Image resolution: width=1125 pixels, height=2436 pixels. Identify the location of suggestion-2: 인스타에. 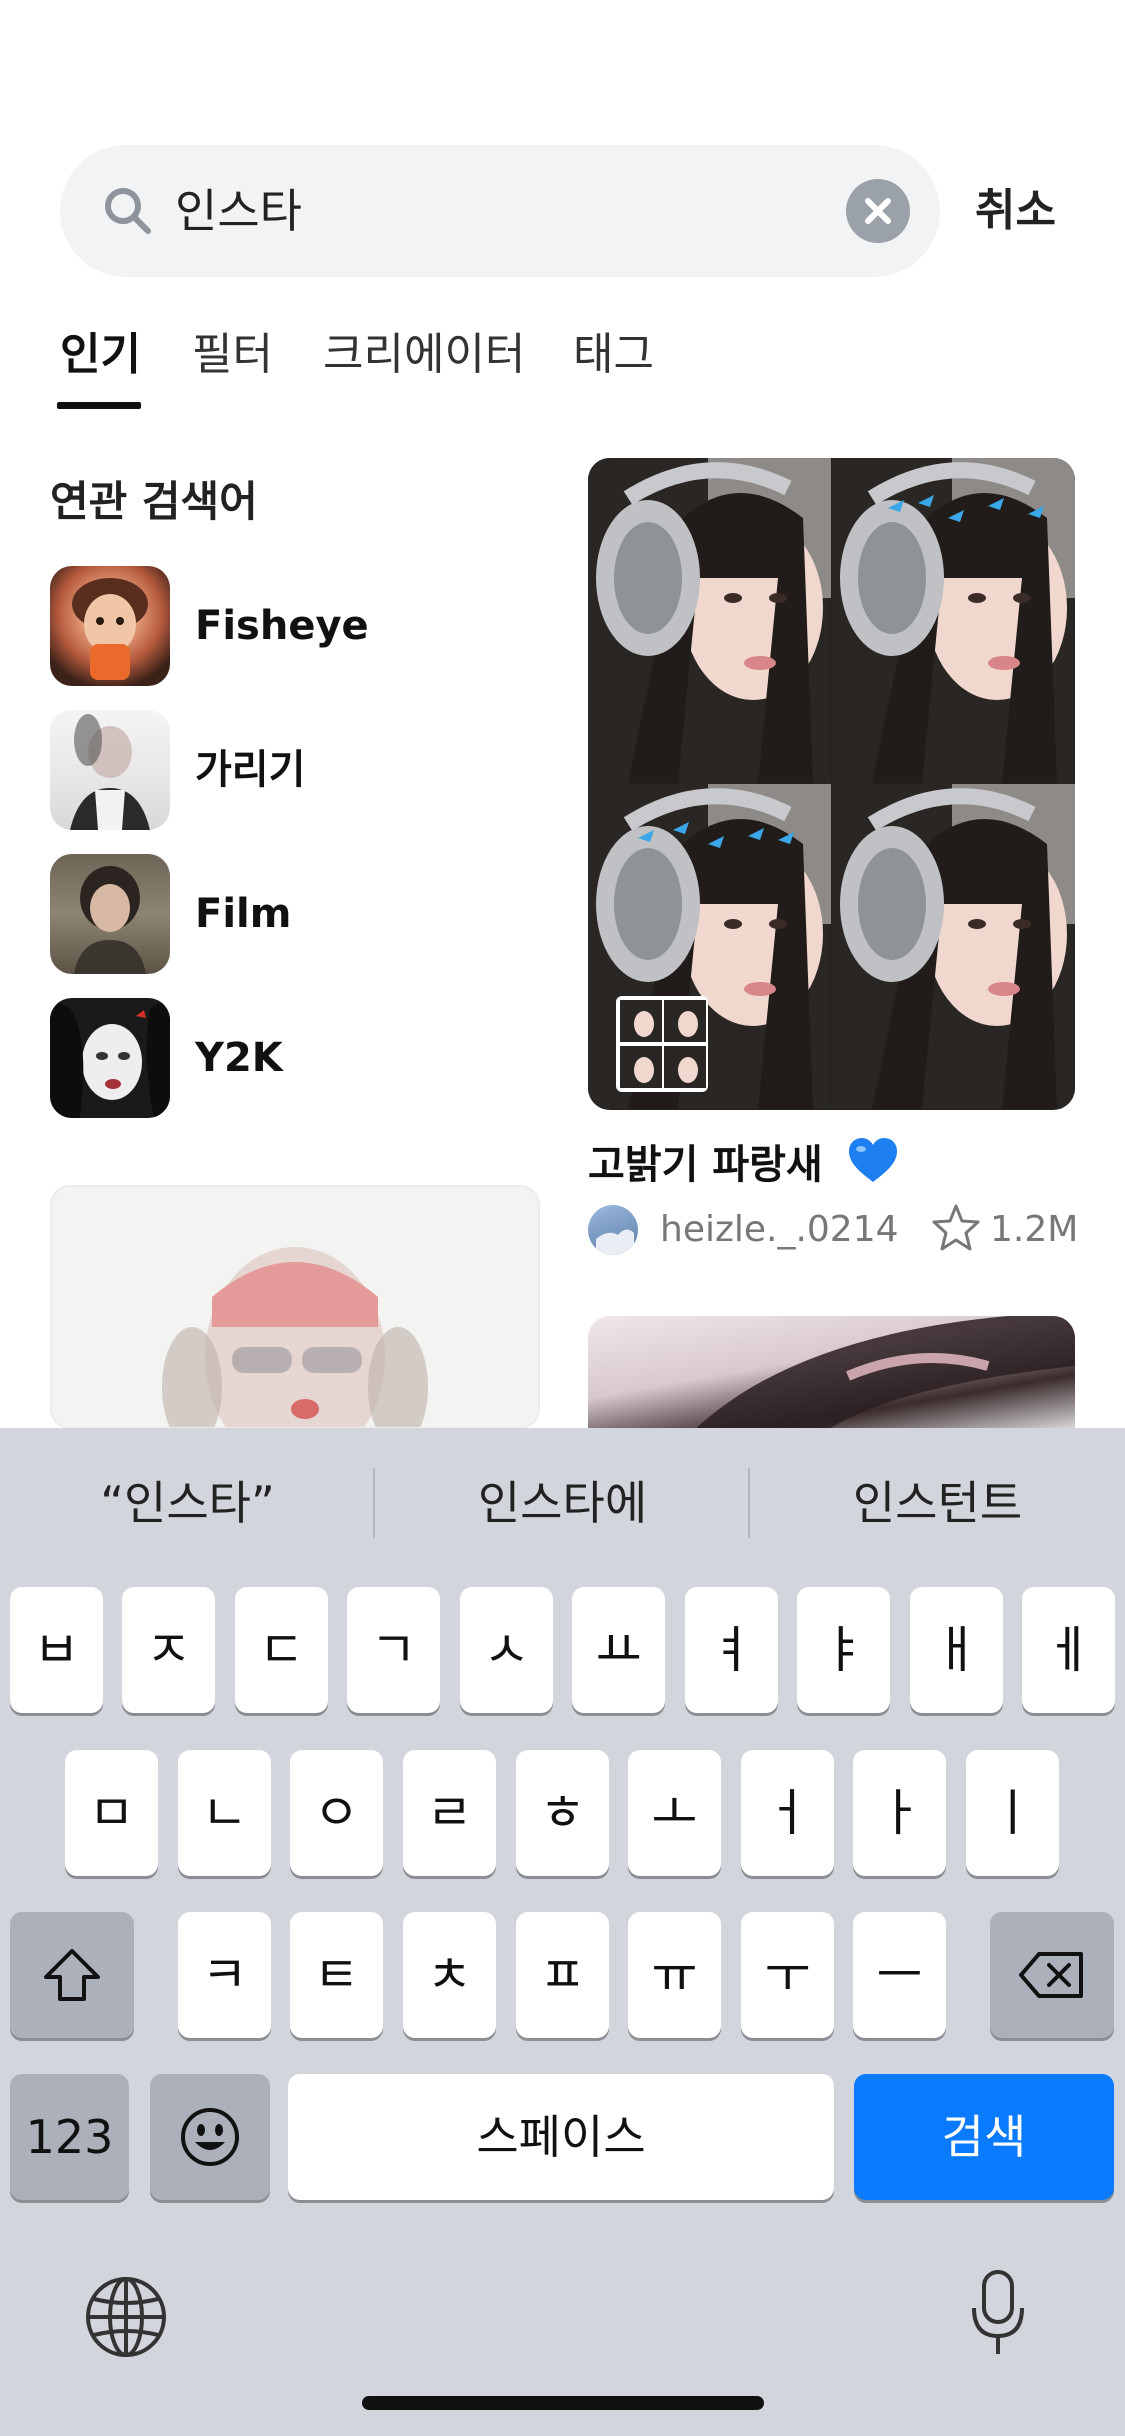
(562, 1503).